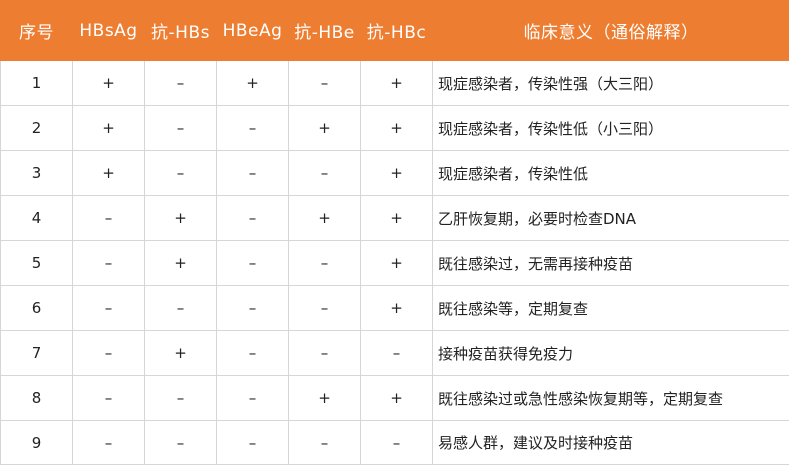  What do you see at coordinates (325, 31) in the screenshot?
I see `header-anti-hbe: 抗-HBe` at bounding box center [325, 31].